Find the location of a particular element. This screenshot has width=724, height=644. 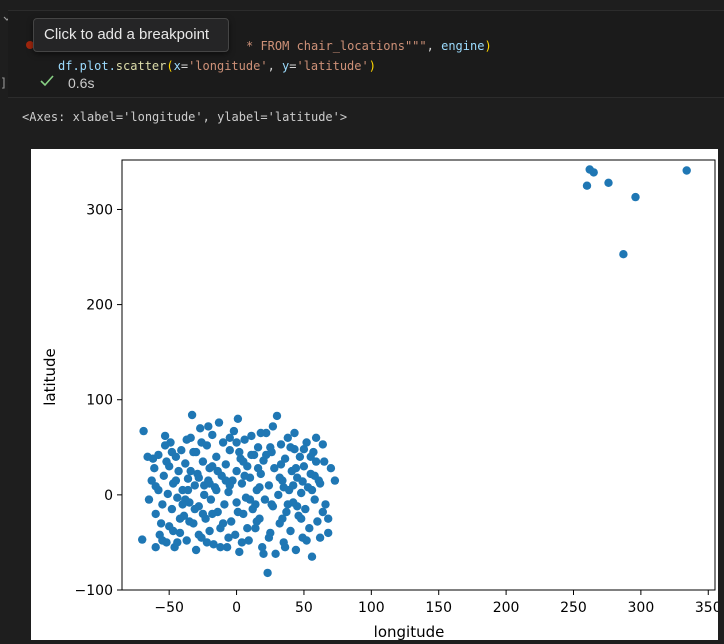

check-icon is located at coordinates (47, 83).